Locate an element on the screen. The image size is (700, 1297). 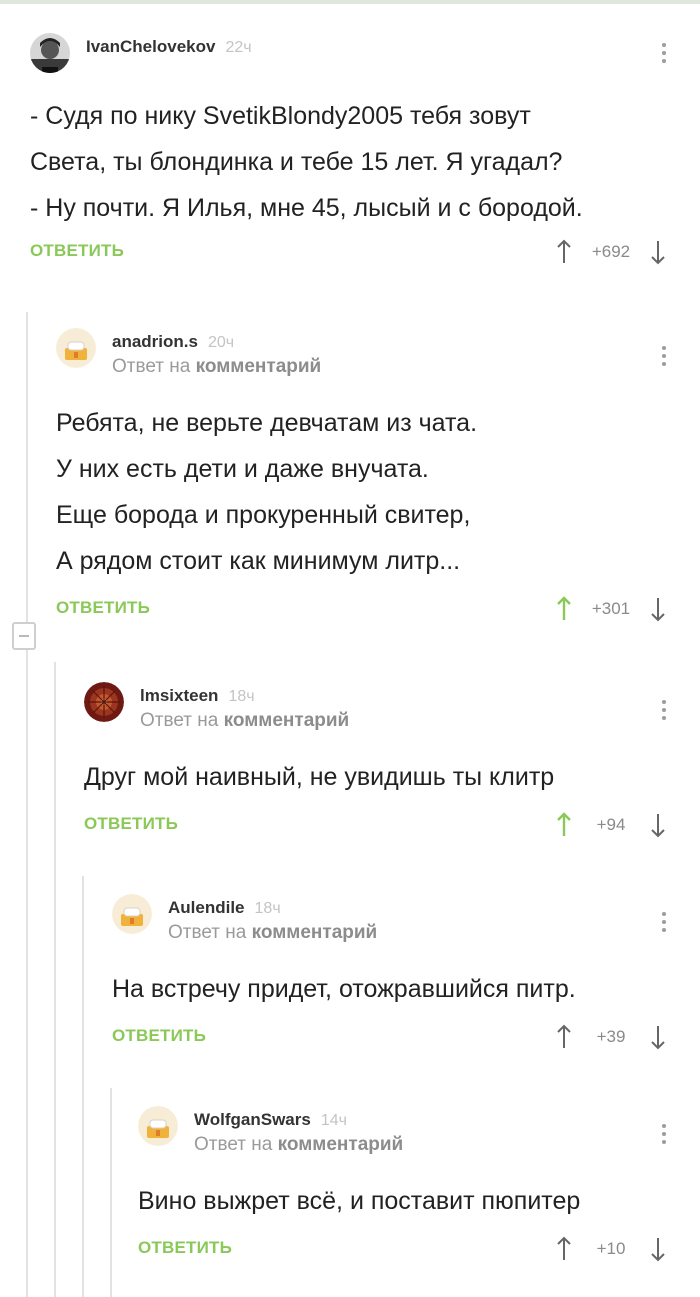
author-label: lmsixteen is located at coordinates (179, 695).